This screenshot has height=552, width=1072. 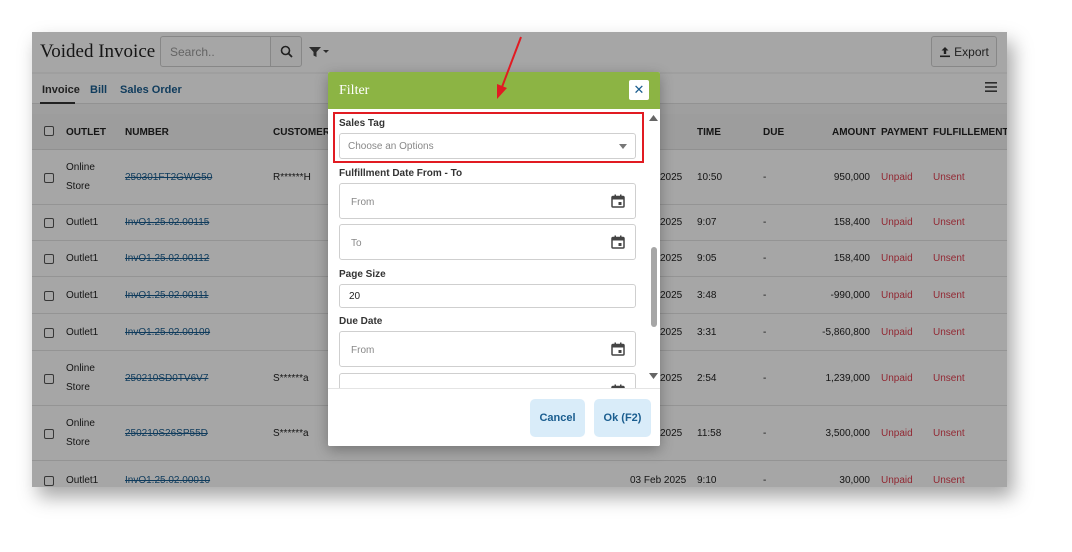 I want to click on close-button: ✕, so click(x=639, y=90).